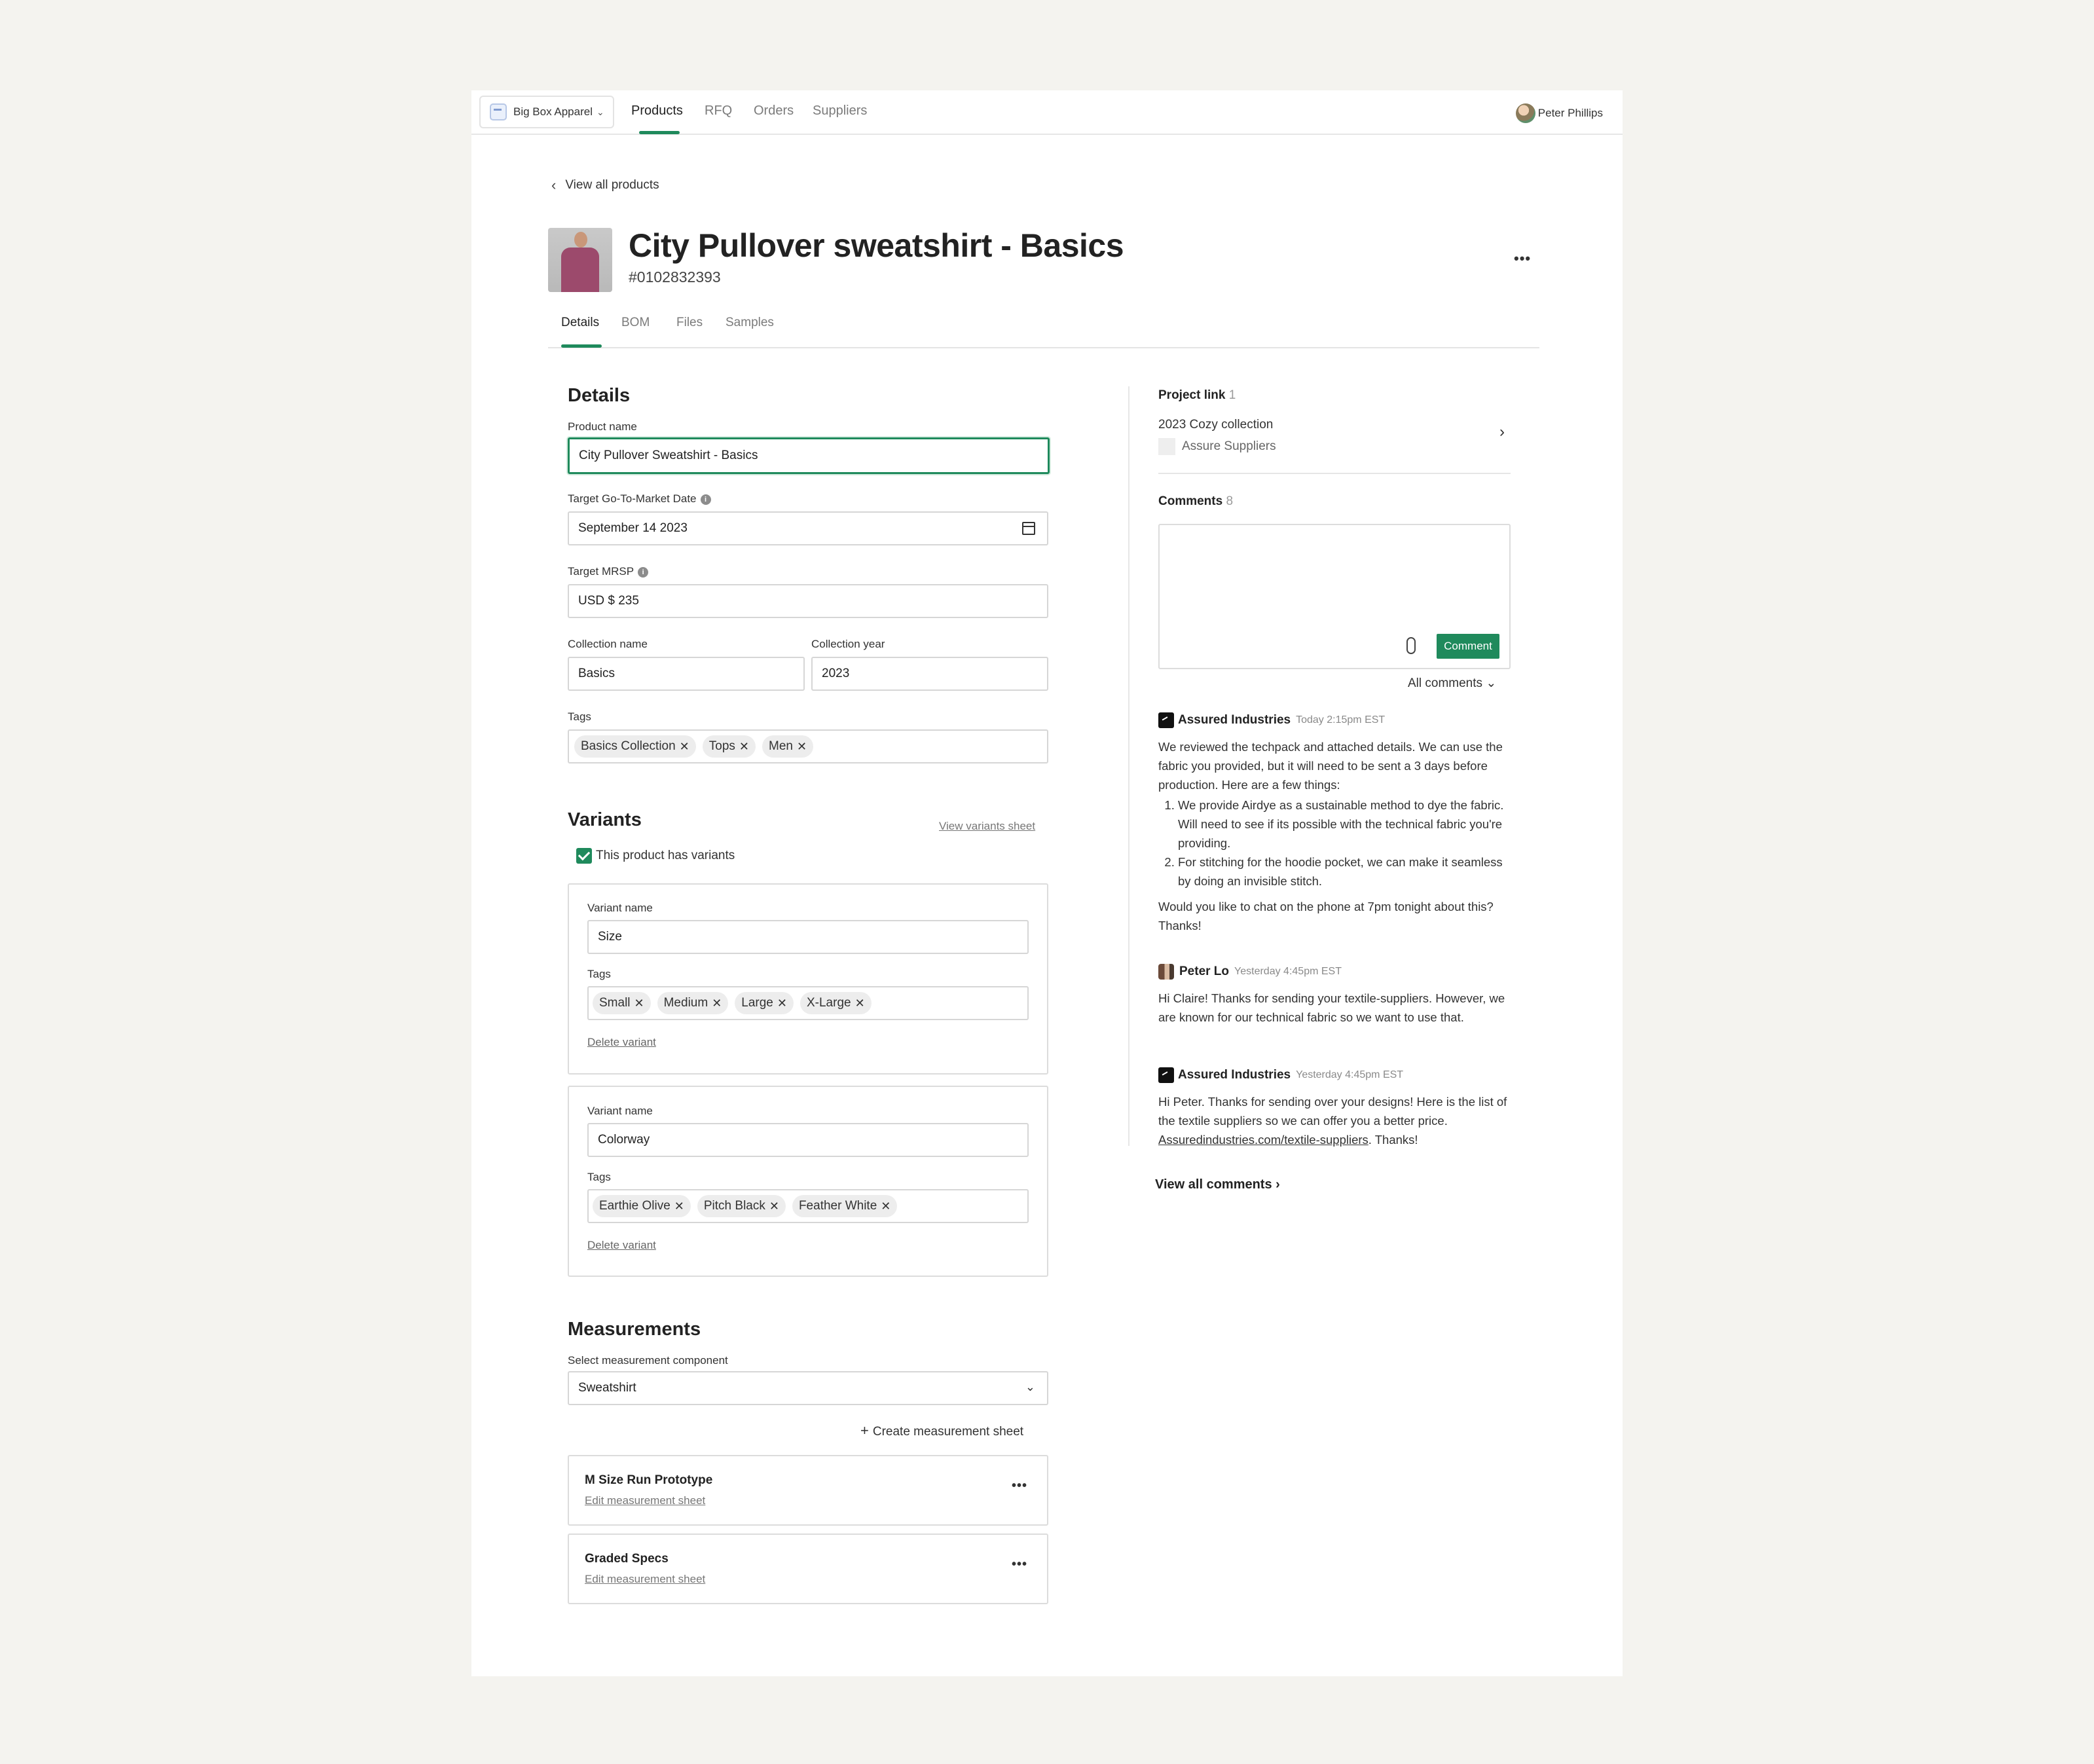 The width and height of the screenshot is (2094, 1764). I want to click on view-variants-sheet-link: View variants sheet, so click(987, 827).